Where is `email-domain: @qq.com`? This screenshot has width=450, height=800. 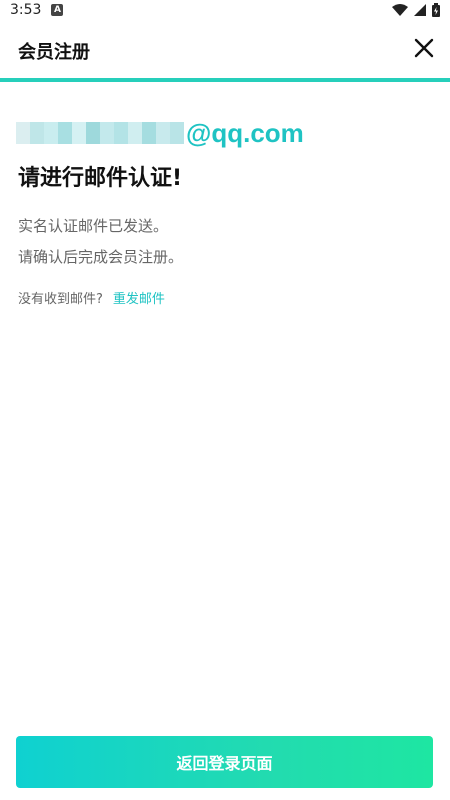 email-domain: @qq.com is located at coordinates (245, 132).